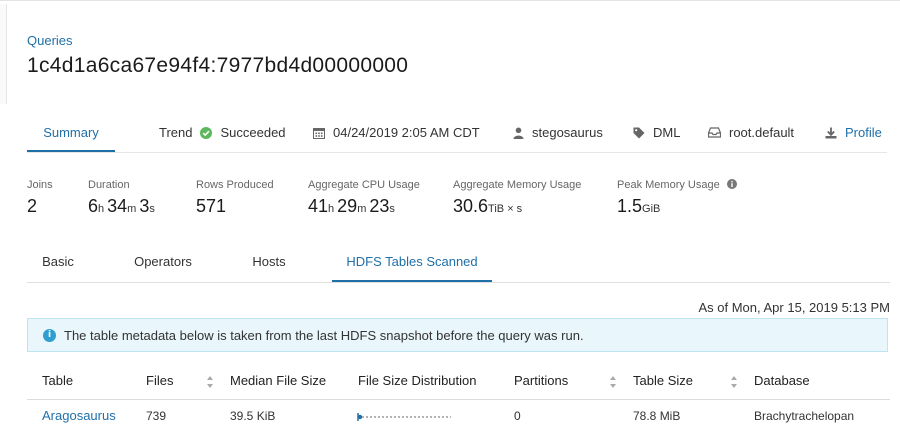 The image size is (900, 446). I want to click on median-file-size: 39.5 KiB, so click(253, 416).